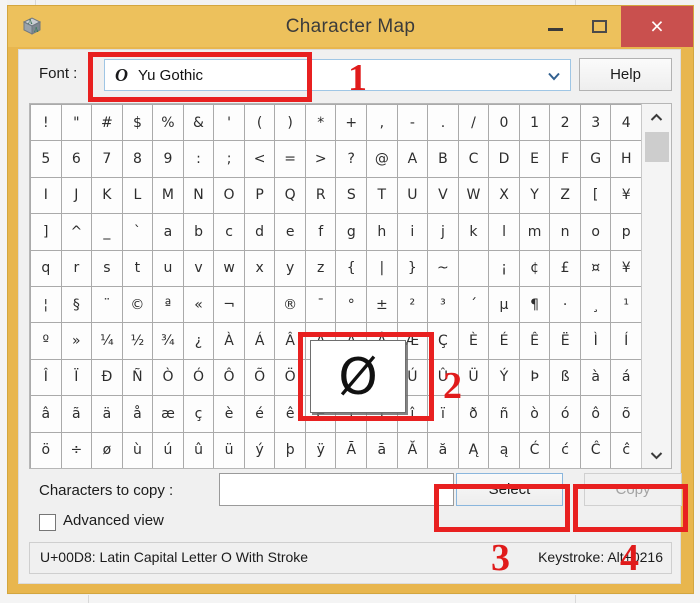 The height and width of the screenshot is (603, 700). What do you see at coordinates (46, 268) in the screenshot?
I see `character-cell: q` at bounding box center [46, 268].